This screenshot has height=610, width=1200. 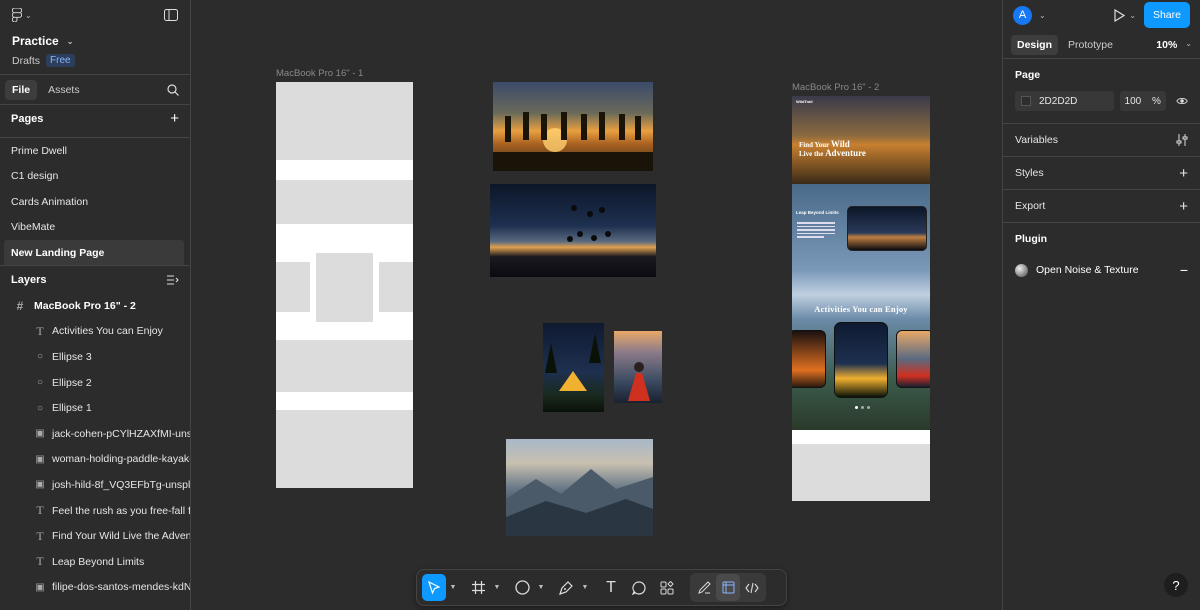 What do you see at coordinates (173, 280) in the screenshot?
I see `layers-list-icon` at bounding box center [173, 280].